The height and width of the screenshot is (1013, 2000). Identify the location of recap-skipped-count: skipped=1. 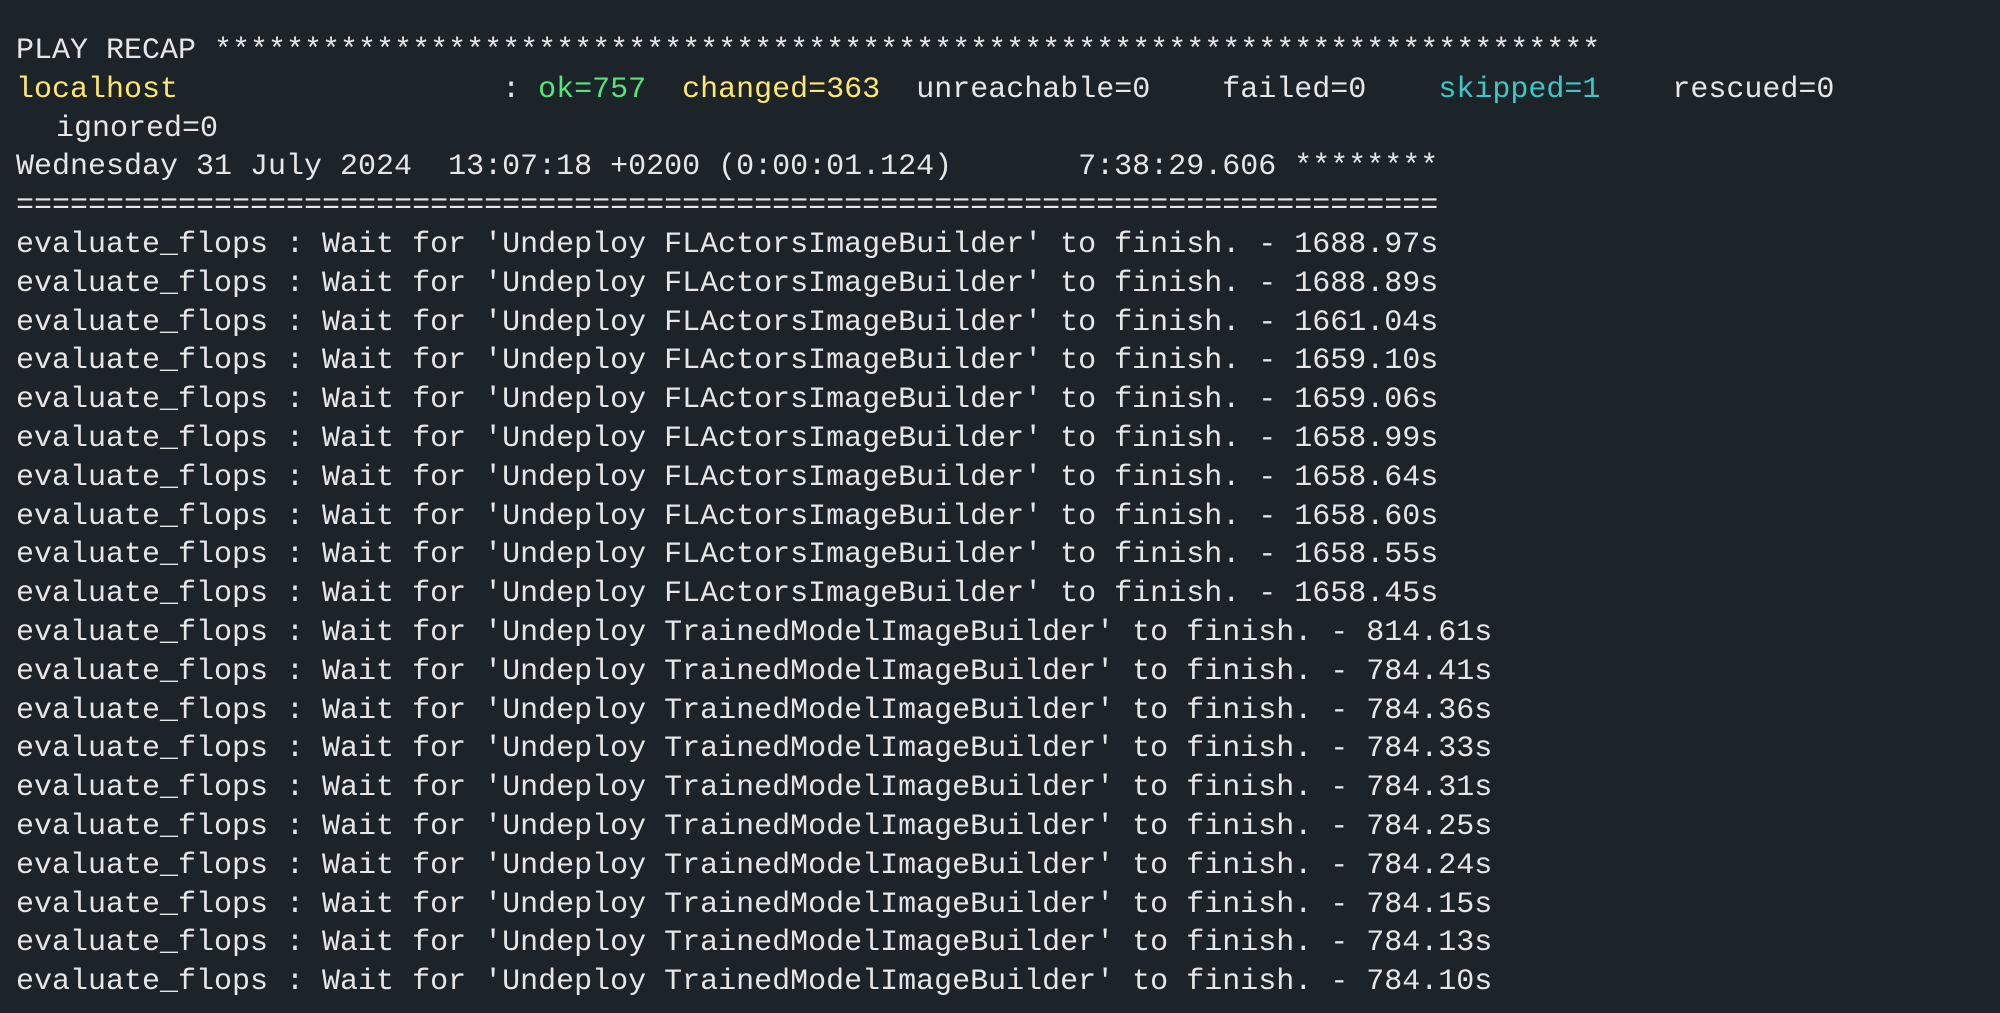
(1519, 89).